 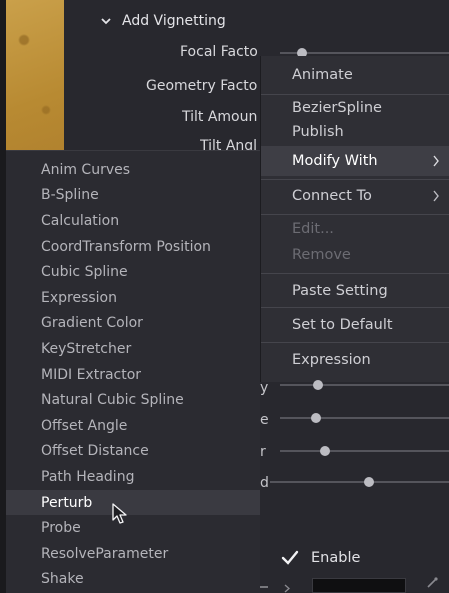 I want to click on submenu-item-expression: Expression, so click(x=133, y=298).